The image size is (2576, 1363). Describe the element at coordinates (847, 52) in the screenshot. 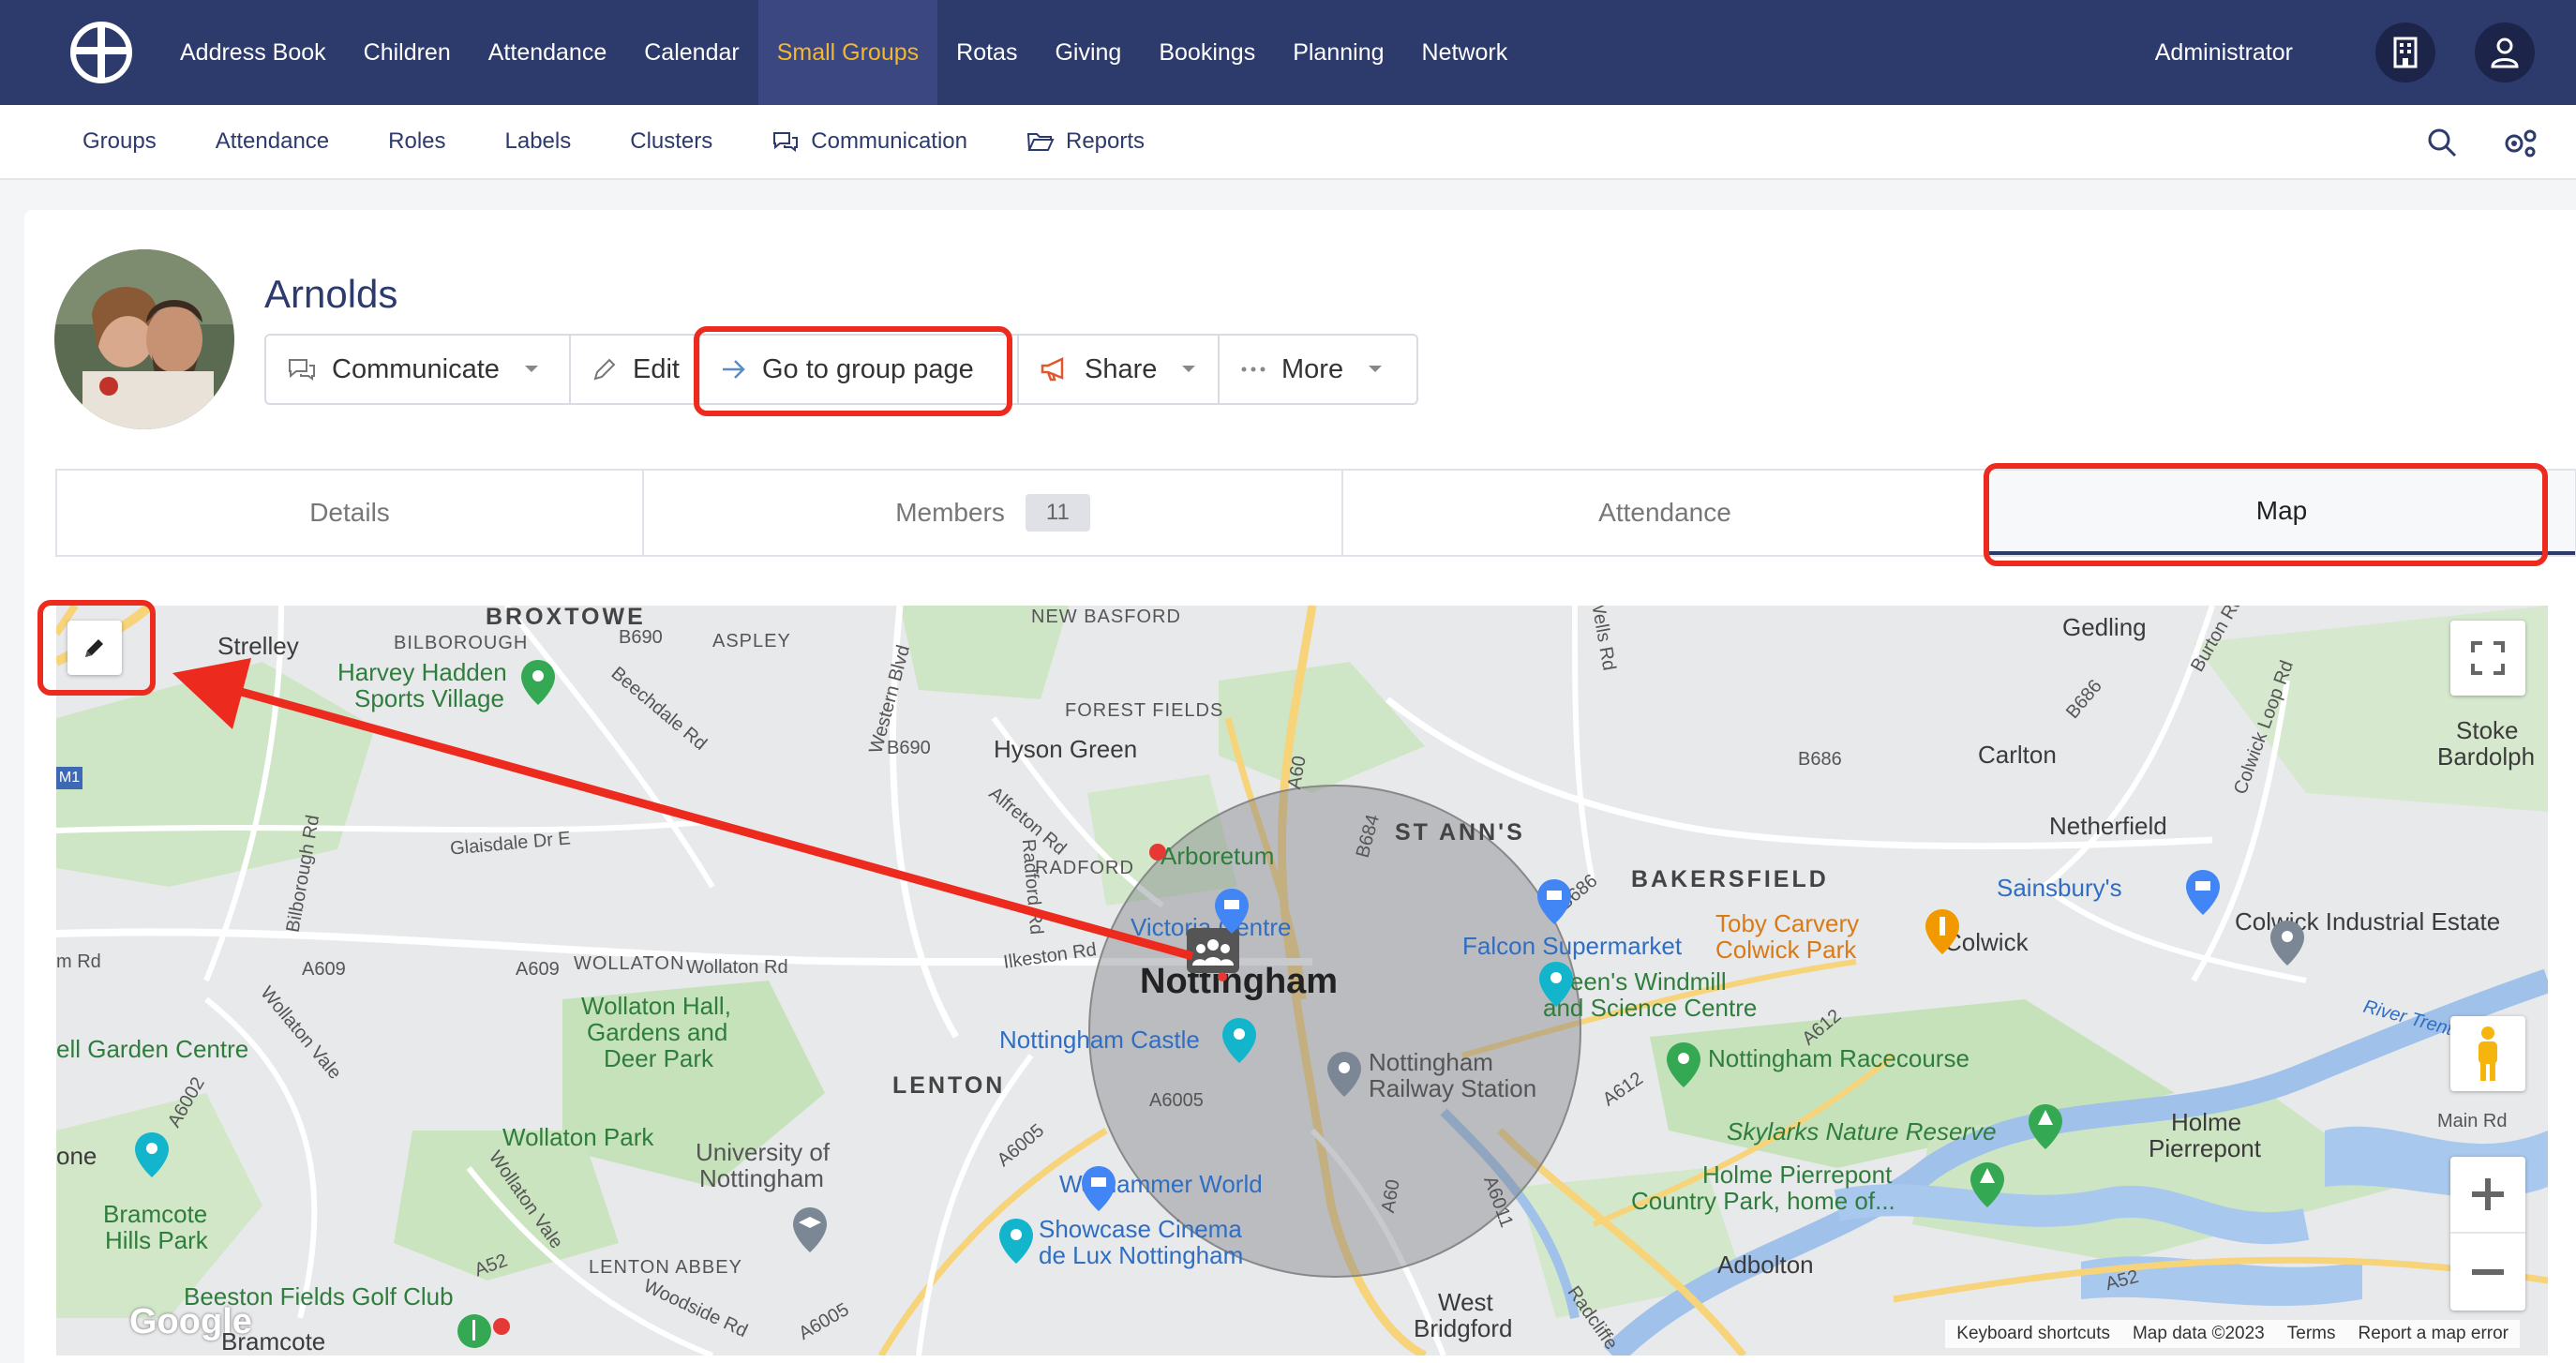

I see `nav-small-groups: Small Groups` at that location.